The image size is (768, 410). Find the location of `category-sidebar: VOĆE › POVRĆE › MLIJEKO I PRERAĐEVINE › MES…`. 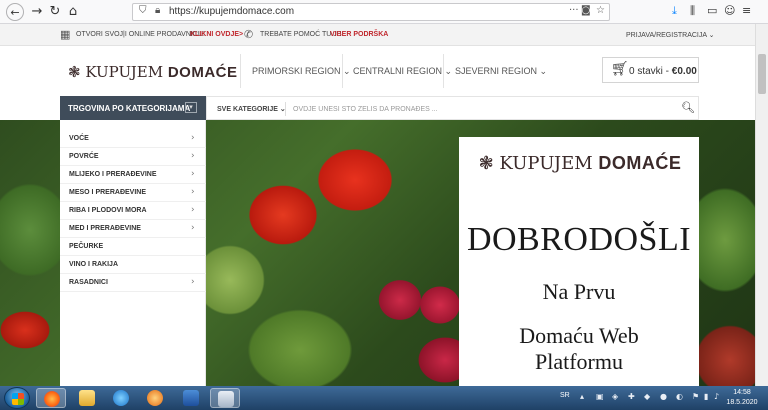

category-sidebar: VOĆE › POVRĆE › MLIJEKO I PRERAĐEVINE › MES… is located at coordinates (133, 253).